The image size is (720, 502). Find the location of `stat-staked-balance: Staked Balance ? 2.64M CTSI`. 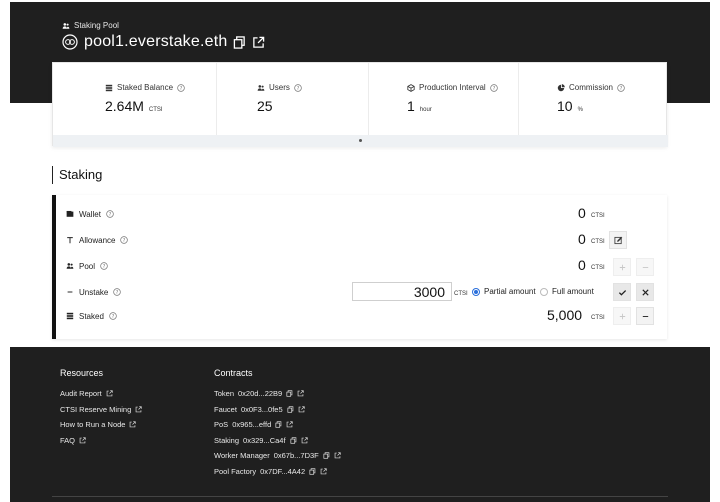

stat-staked-balance: Staked Balance ? 2.64M CTSI is located at coordinates (134, 99).